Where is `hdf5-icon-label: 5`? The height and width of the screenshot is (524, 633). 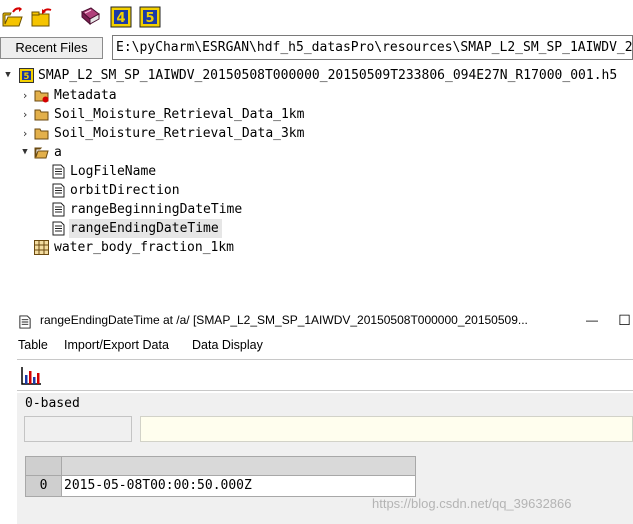 hdf5-icon-label: 5 is located at coordinates (149, 18).